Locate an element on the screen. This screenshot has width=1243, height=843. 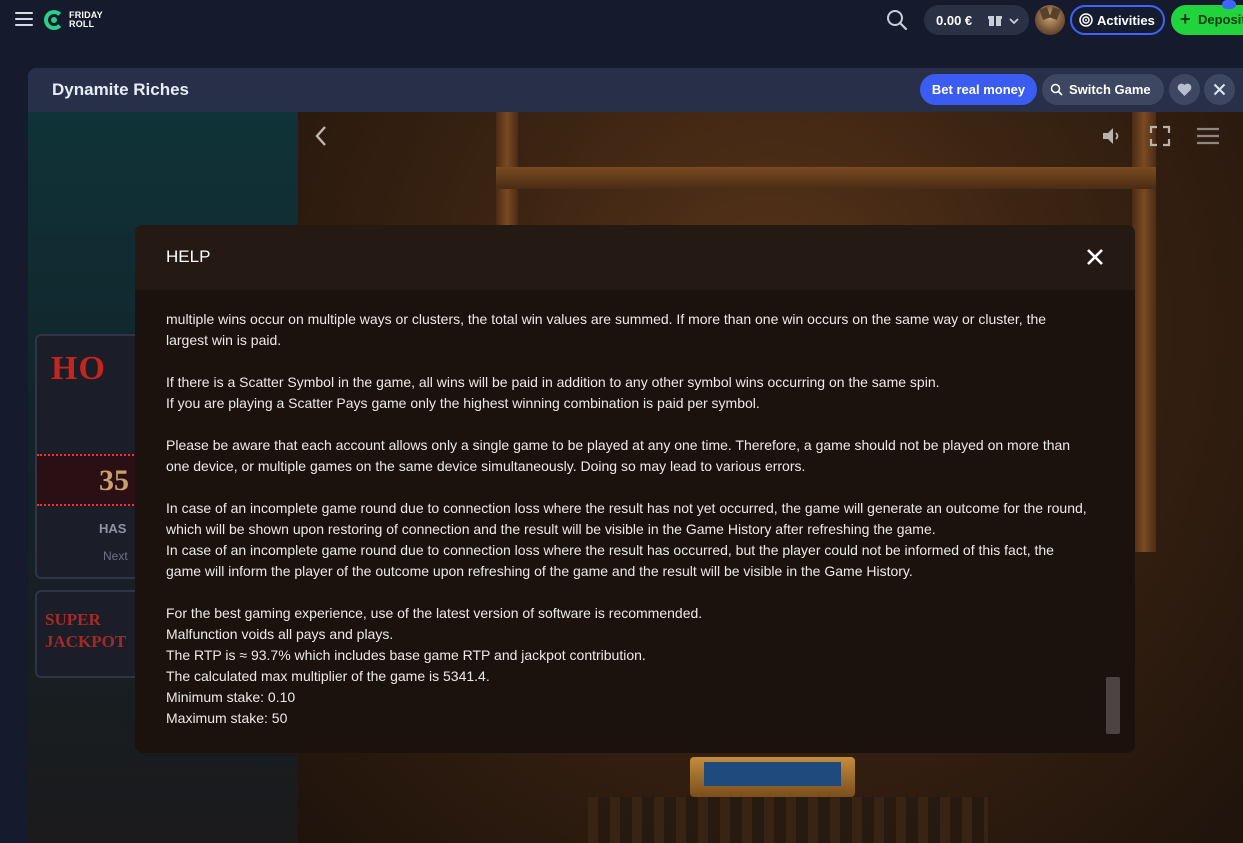
logo-line-2: ROLL is located at coordinates (82, 24).